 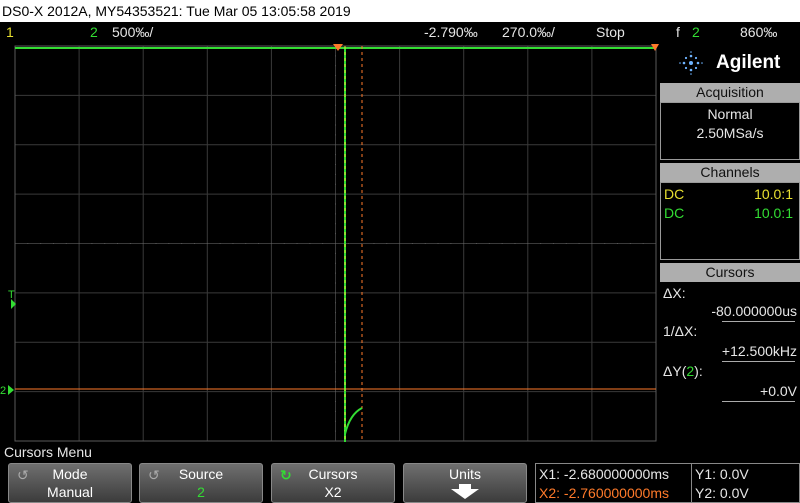 What do you see at coordinates (730, 92) in the screenshot?
I see `acquisition-header: Acquisition` at bounding box center [730, 92].